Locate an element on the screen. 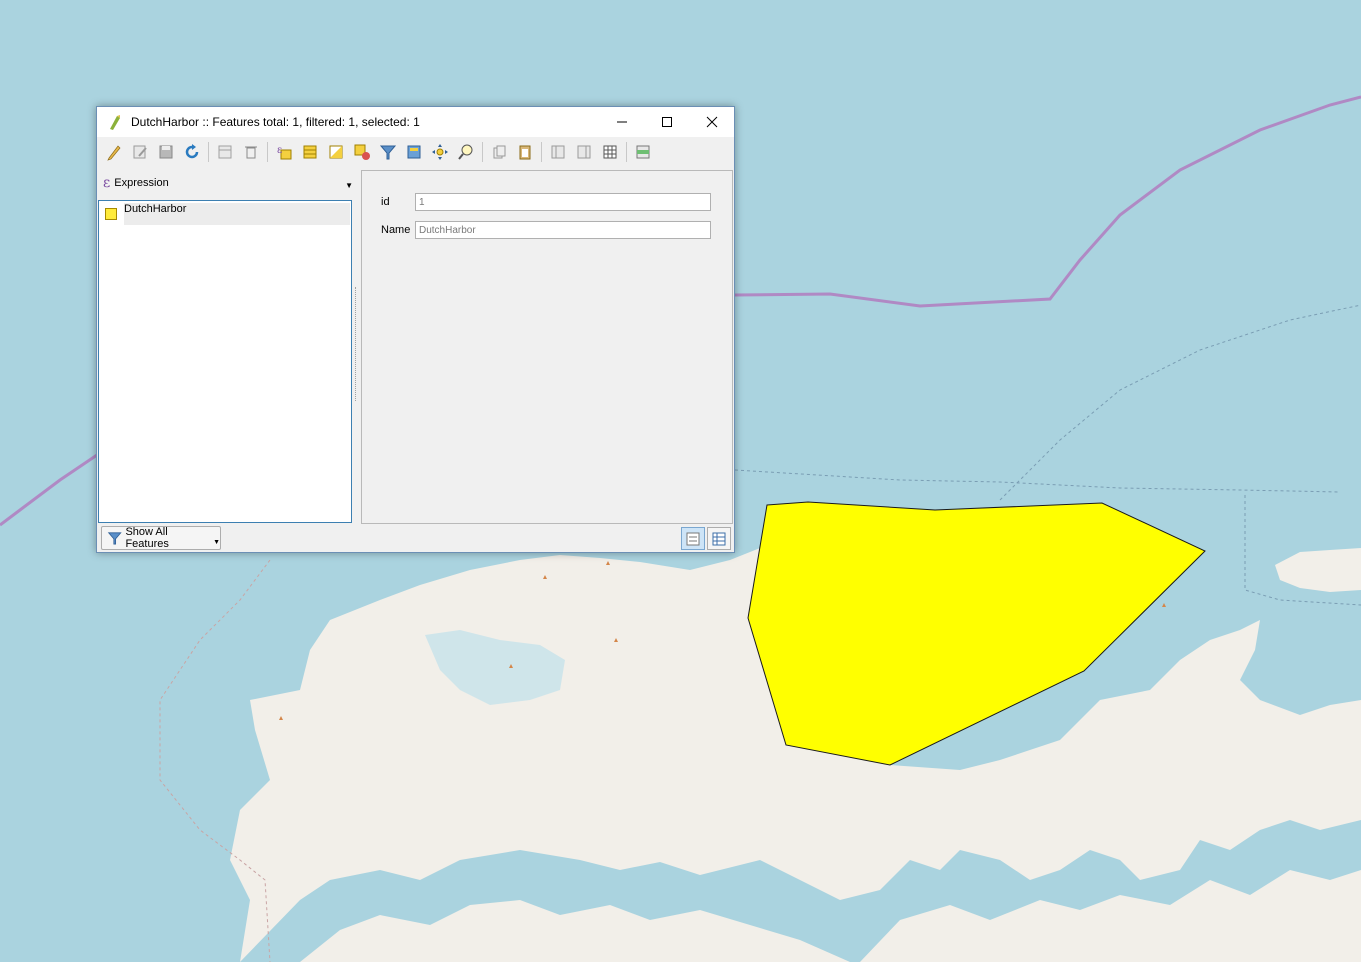 The width and height of the screenshot is (1361, 962). pan-to-selected-icon is located at coordinates (440, 152).